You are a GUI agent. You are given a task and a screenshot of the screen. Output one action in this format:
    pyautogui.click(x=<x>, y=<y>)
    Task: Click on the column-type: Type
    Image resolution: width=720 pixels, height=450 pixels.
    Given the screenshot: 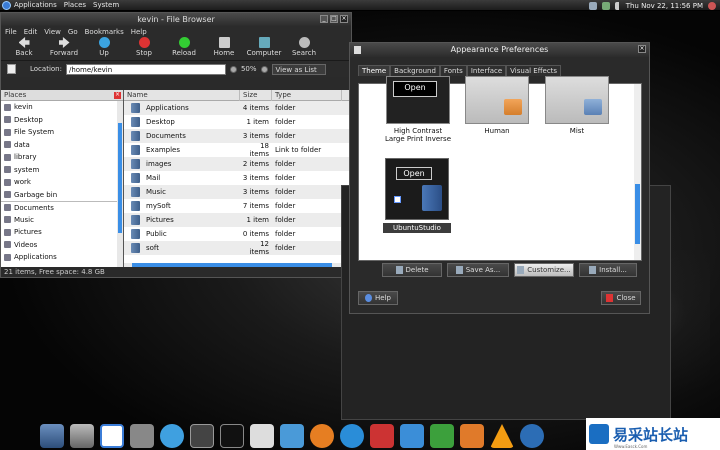 What is the action you would take?
    pyautogui.click(x=307, y=95)
    